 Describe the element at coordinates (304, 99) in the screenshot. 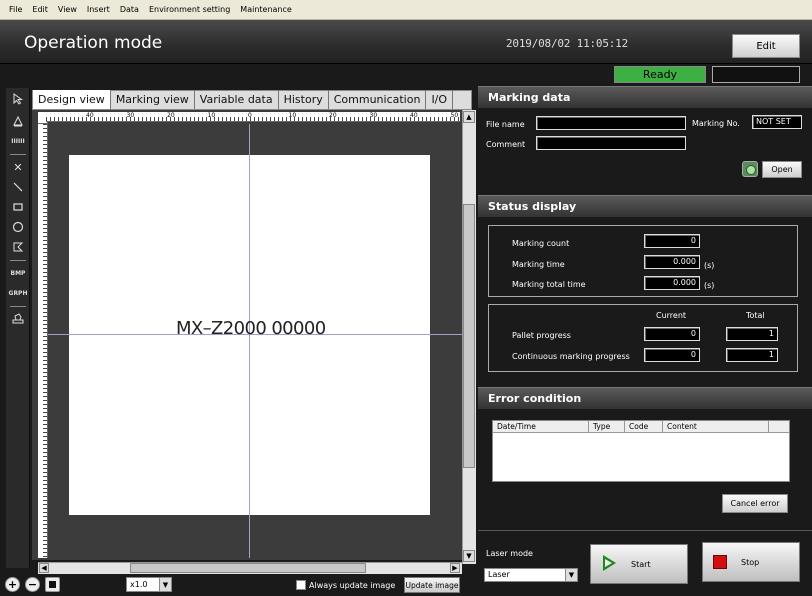

I see `tab-history: History` at that location.